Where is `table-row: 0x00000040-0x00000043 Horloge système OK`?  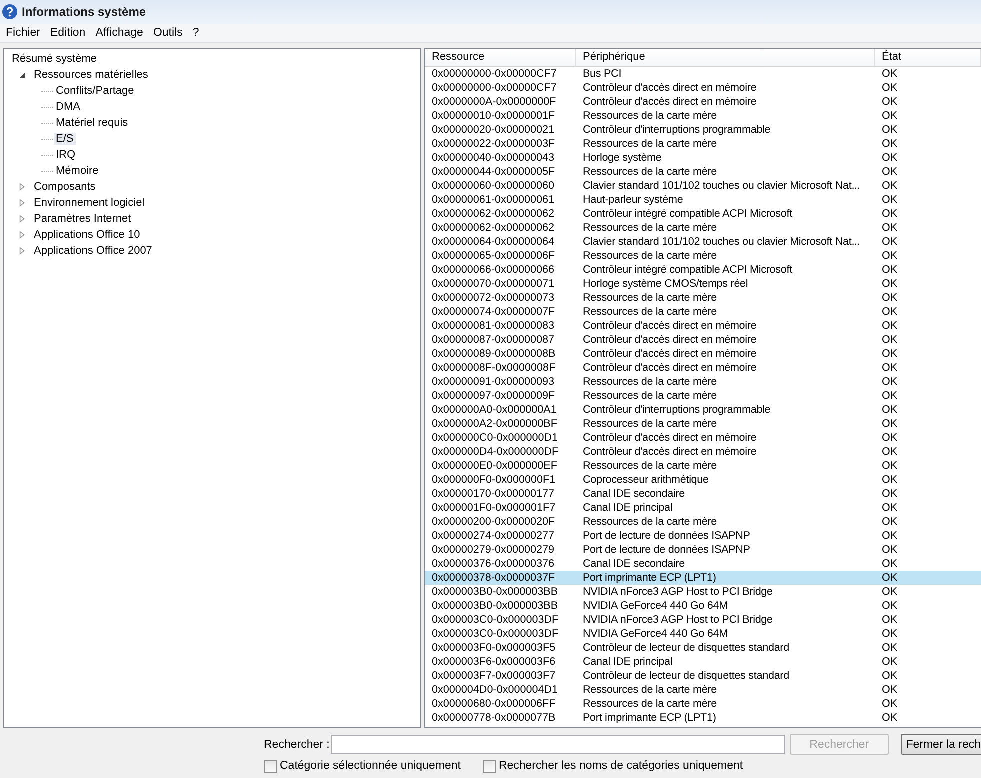 table-row: 0x00000040-0x00000043 Horloge système OK is located at coordinates (703, 158).